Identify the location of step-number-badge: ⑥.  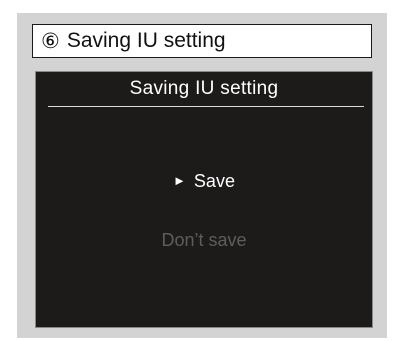
(50, 41).